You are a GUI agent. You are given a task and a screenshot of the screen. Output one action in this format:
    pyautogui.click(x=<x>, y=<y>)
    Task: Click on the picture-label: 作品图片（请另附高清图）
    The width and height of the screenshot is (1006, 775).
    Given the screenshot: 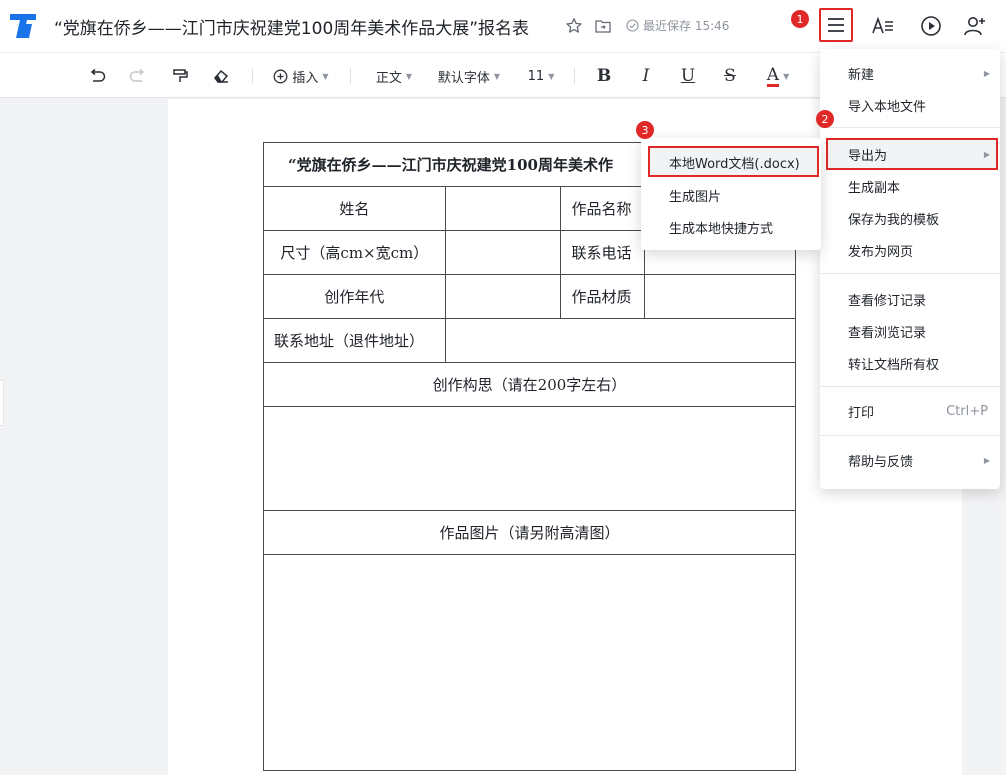 What is the action you would take?
    pyautogui.click(x=529, y=532)
    